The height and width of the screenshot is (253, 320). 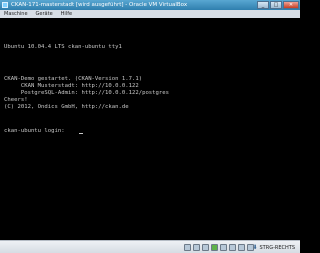 What do you see at coordinates (263, 5) in the screenshot?
I see `minimize-button: _` at bounding box center [263, 5].